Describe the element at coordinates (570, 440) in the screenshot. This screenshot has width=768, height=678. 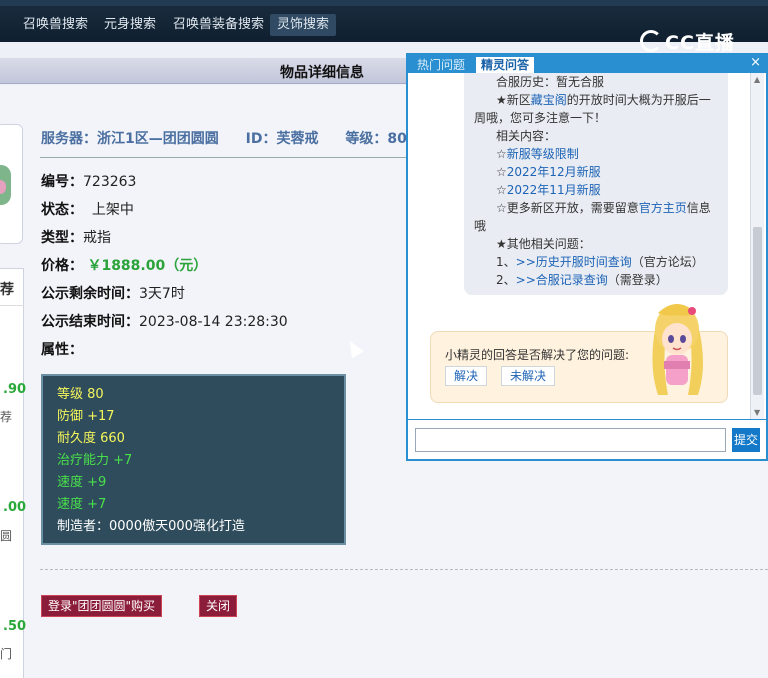
I see `chat-input` at that location.